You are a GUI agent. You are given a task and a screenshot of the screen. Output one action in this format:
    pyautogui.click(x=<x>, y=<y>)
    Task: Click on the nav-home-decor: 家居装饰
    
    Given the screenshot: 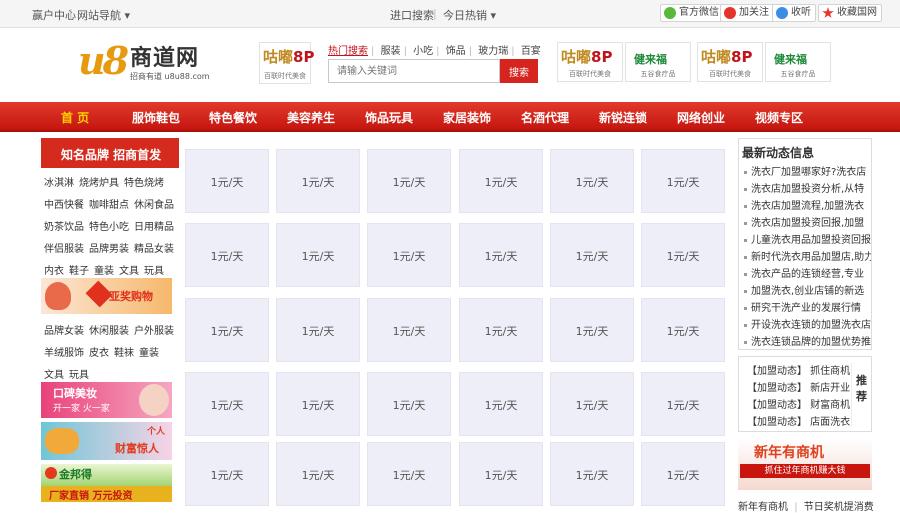 What is the action you would take?
    pyautogui.click(x=467, y=117)
    